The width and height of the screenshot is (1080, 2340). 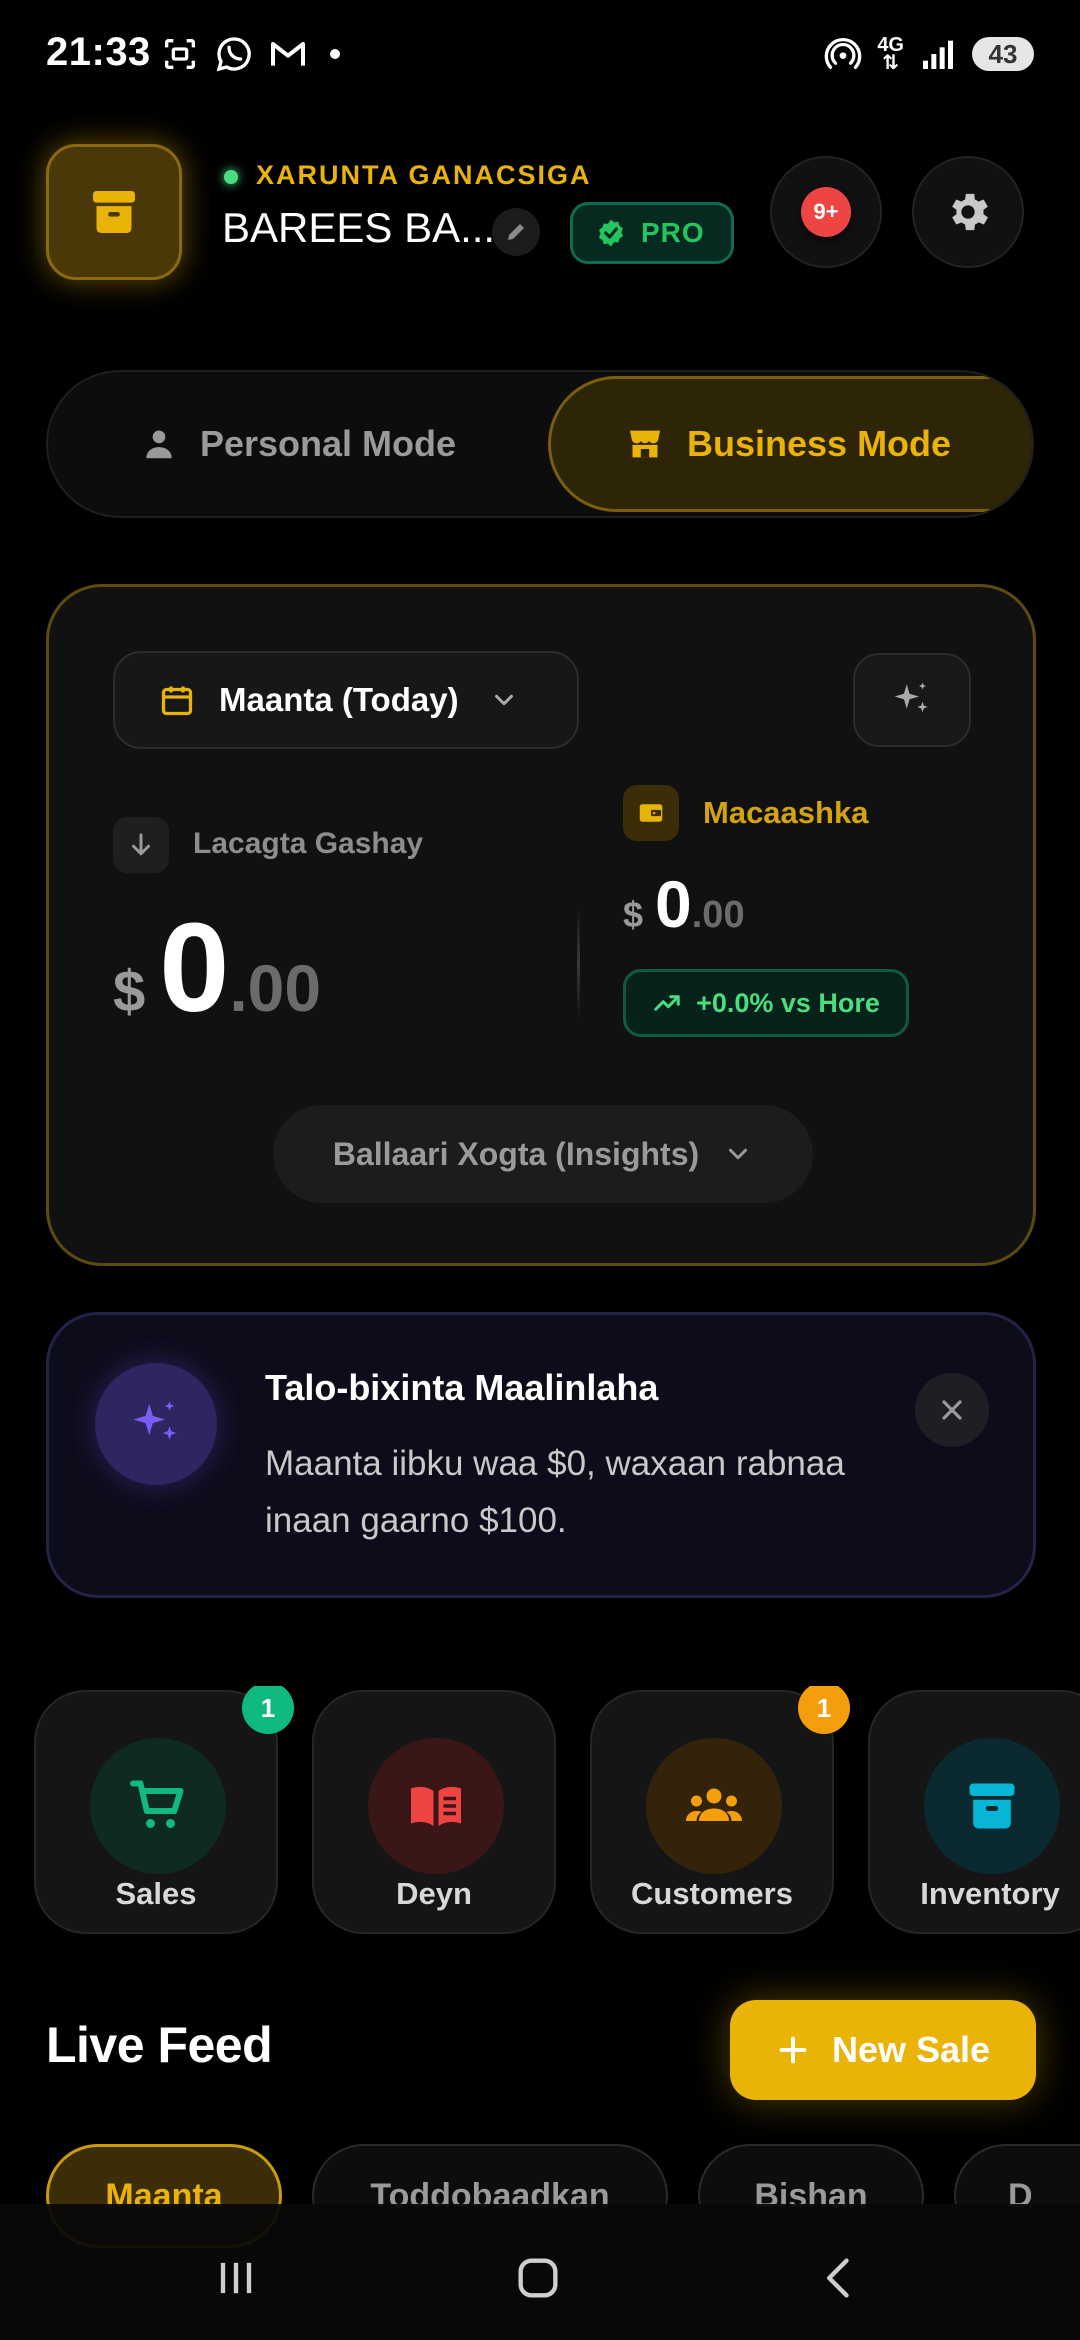 I want to click on quick-action-sales: Sales 1, so click(x=164, y=1810).